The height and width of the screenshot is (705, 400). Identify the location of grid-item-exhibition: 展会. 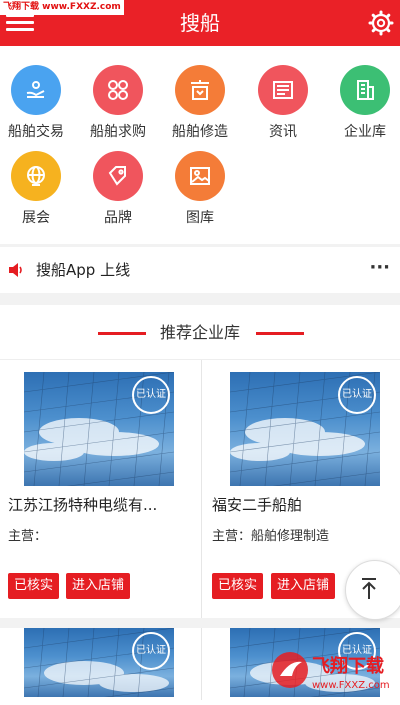
(36, 189).